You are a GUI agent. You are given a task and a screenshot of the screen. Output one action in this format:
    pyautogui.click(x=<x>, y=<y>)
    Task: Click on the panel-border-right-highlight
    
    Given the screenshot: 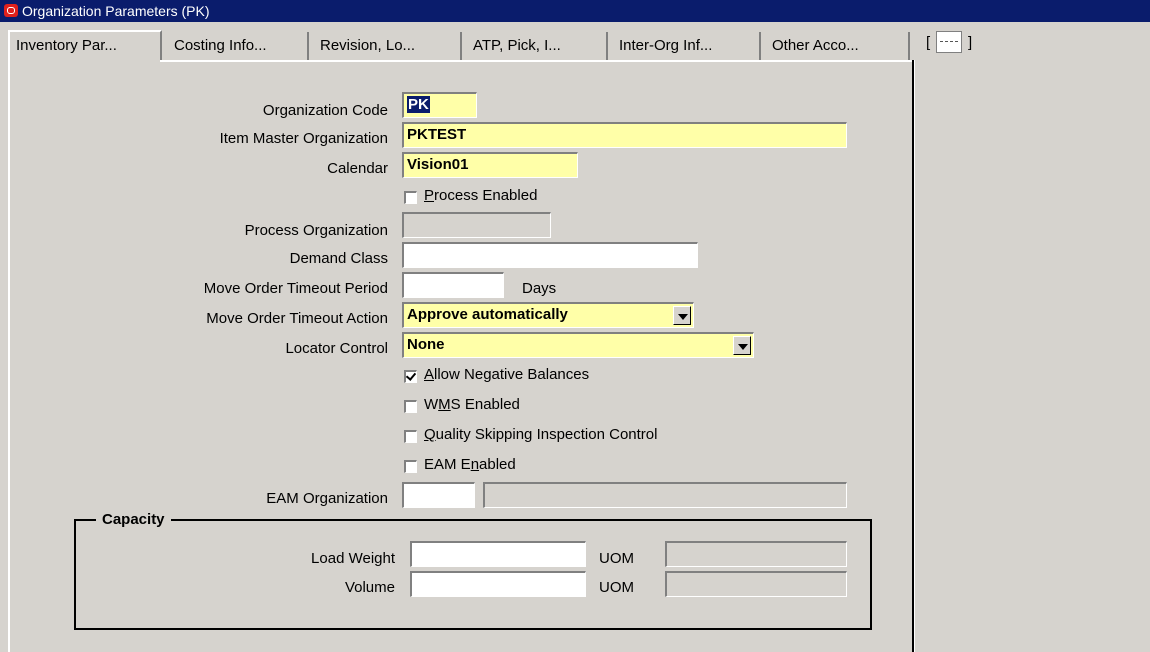 What is the action you would take?
    pyautogui.click(x=914, y=356)
    